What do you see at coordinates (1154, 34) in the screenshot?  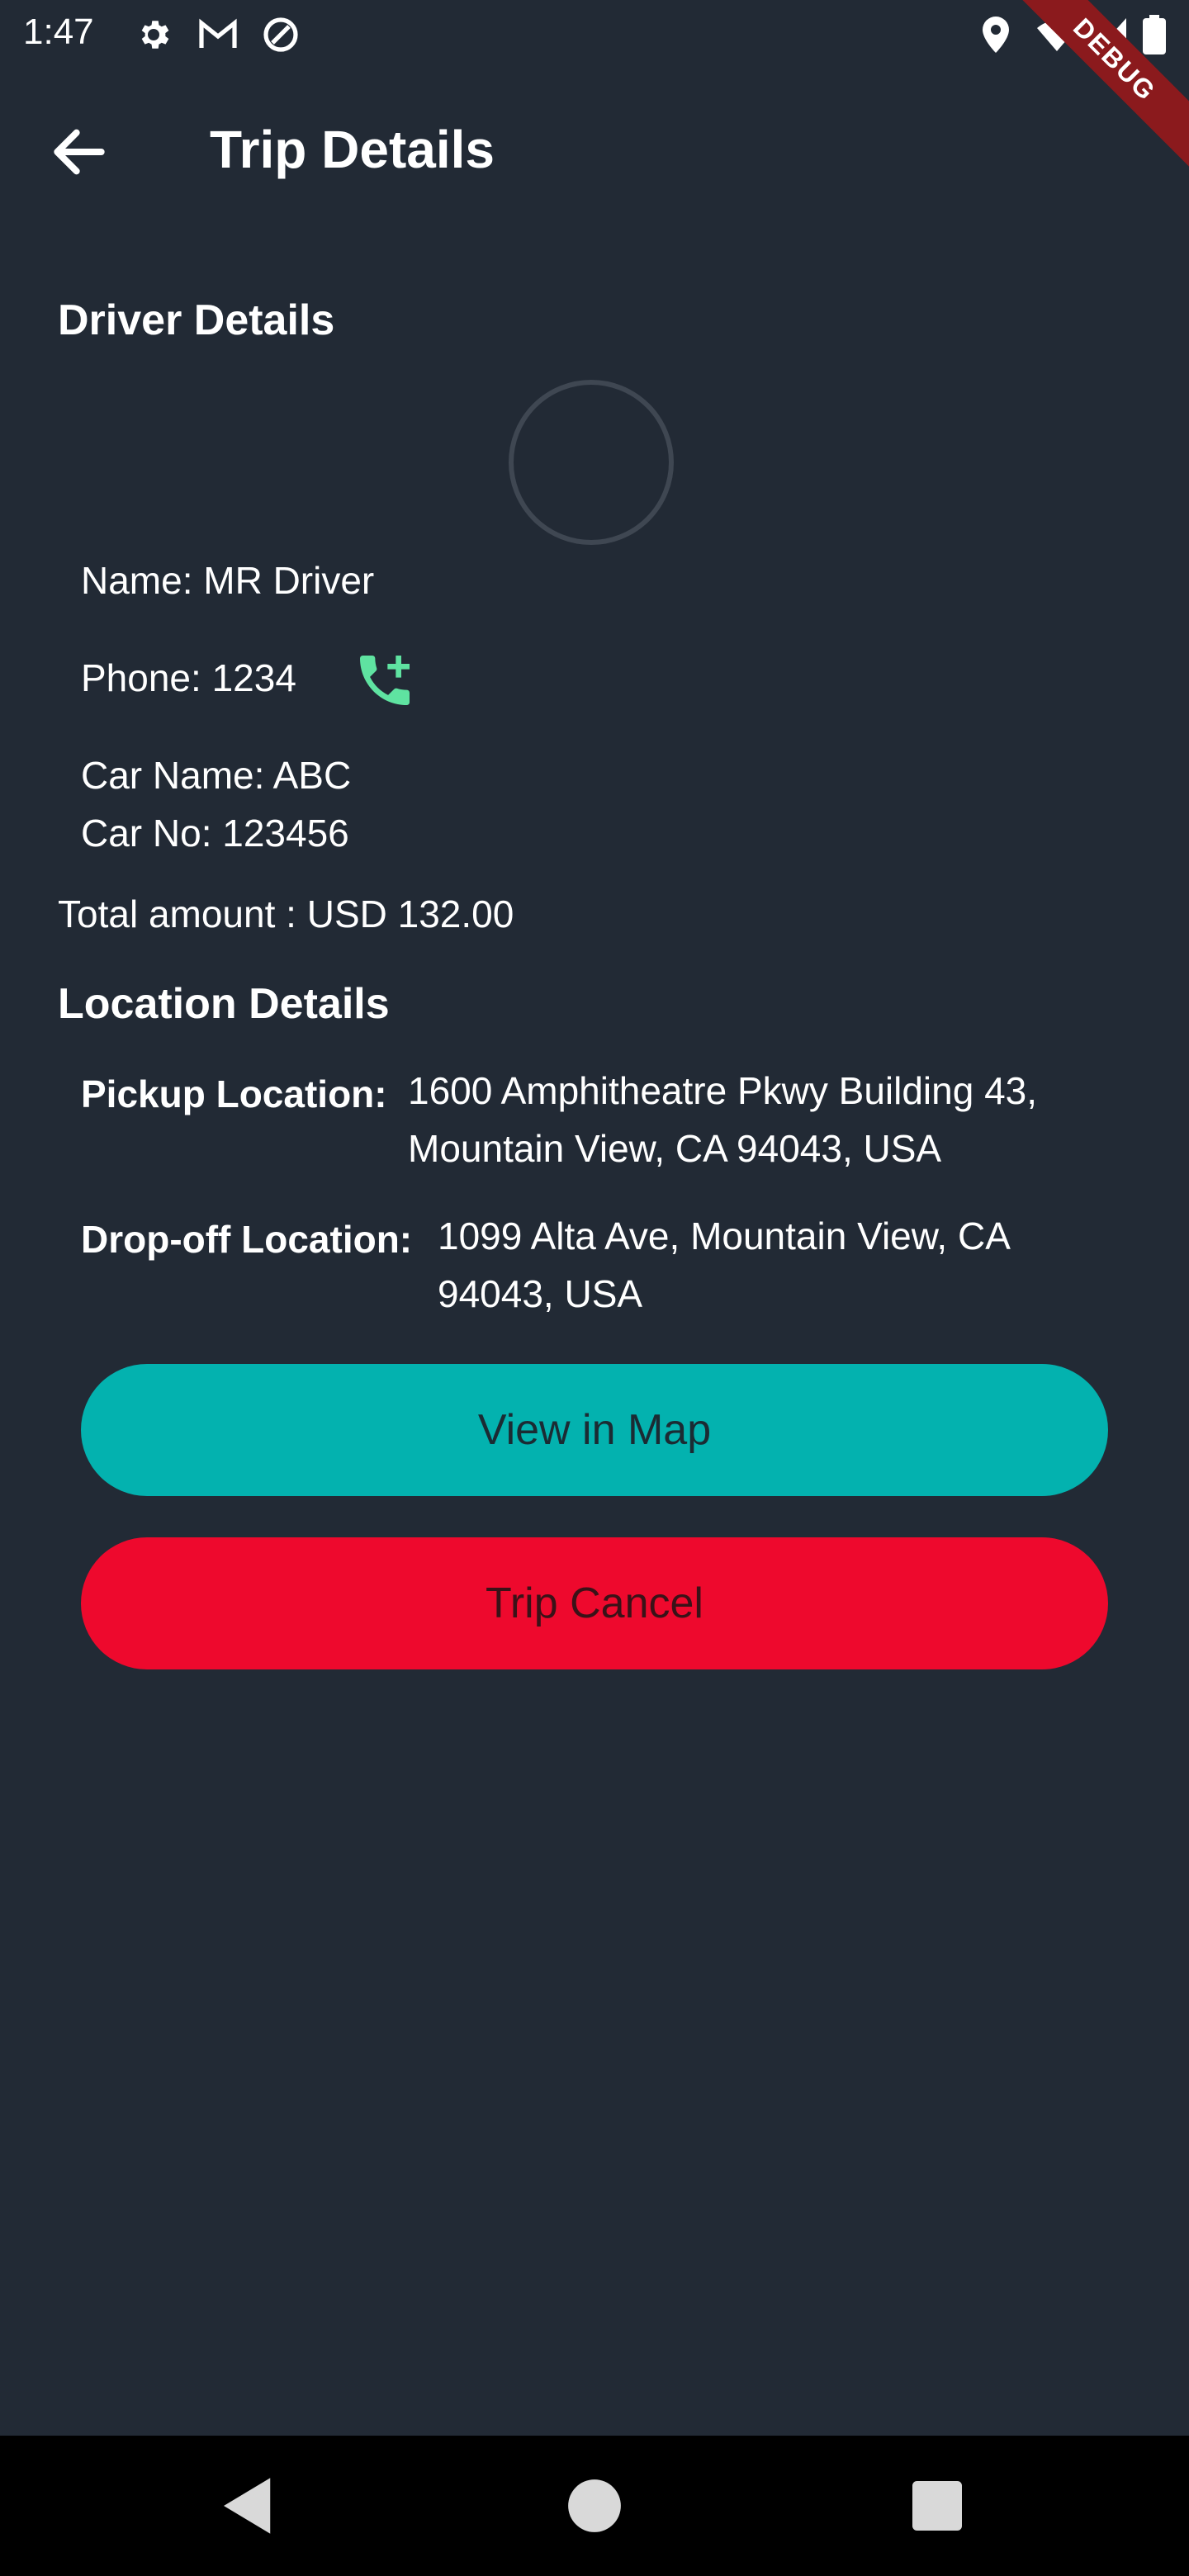 I see `battery-icon` at bounding box center [1154, 34].